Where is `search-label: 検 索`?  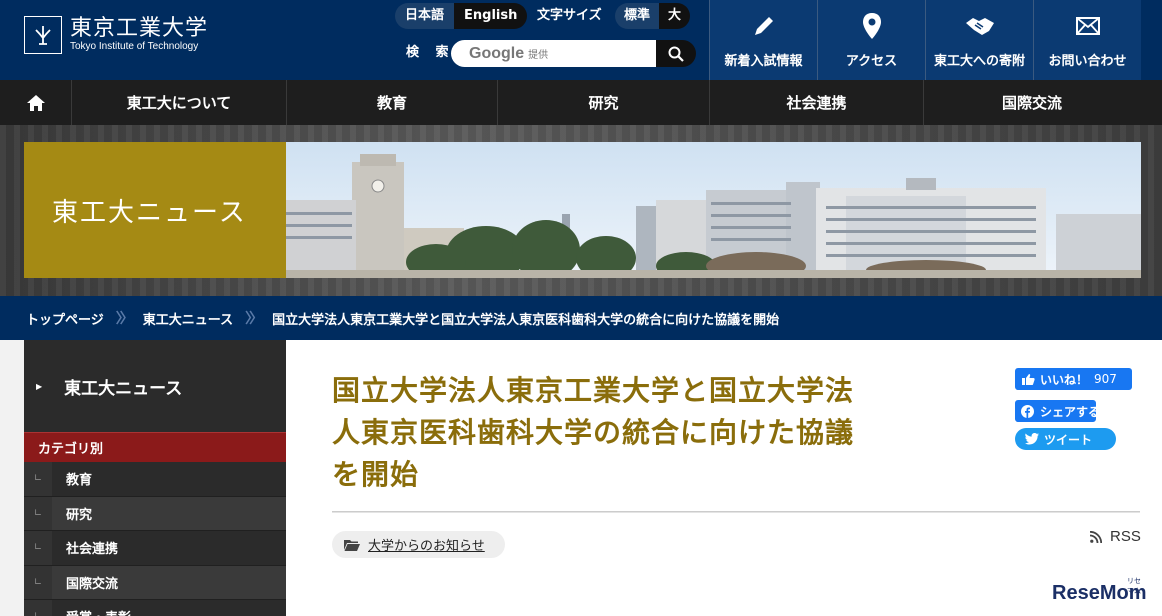
search-label: 検 索 is located at coordinates (430, 52).